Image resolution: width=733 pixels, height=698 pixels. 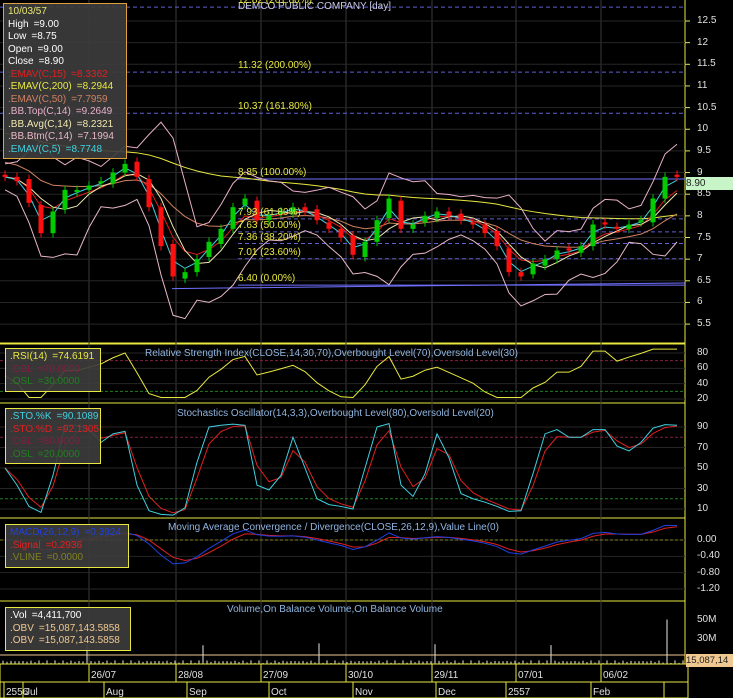 What do you see at coordinates (704, 237) in the screenshot?
I see `price-tick-label: 7.5` at bounding box center [704, 237].